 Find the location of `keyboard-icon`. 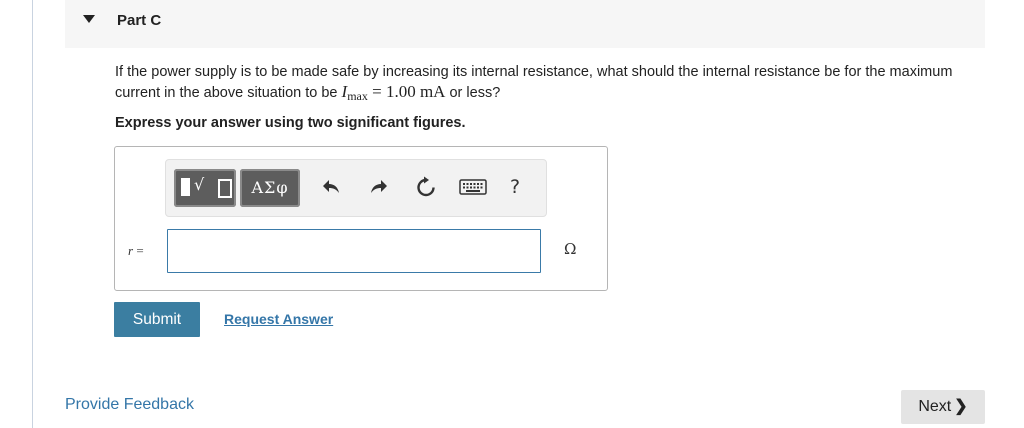

keyboard-icon is located at coordinates (473, 187).